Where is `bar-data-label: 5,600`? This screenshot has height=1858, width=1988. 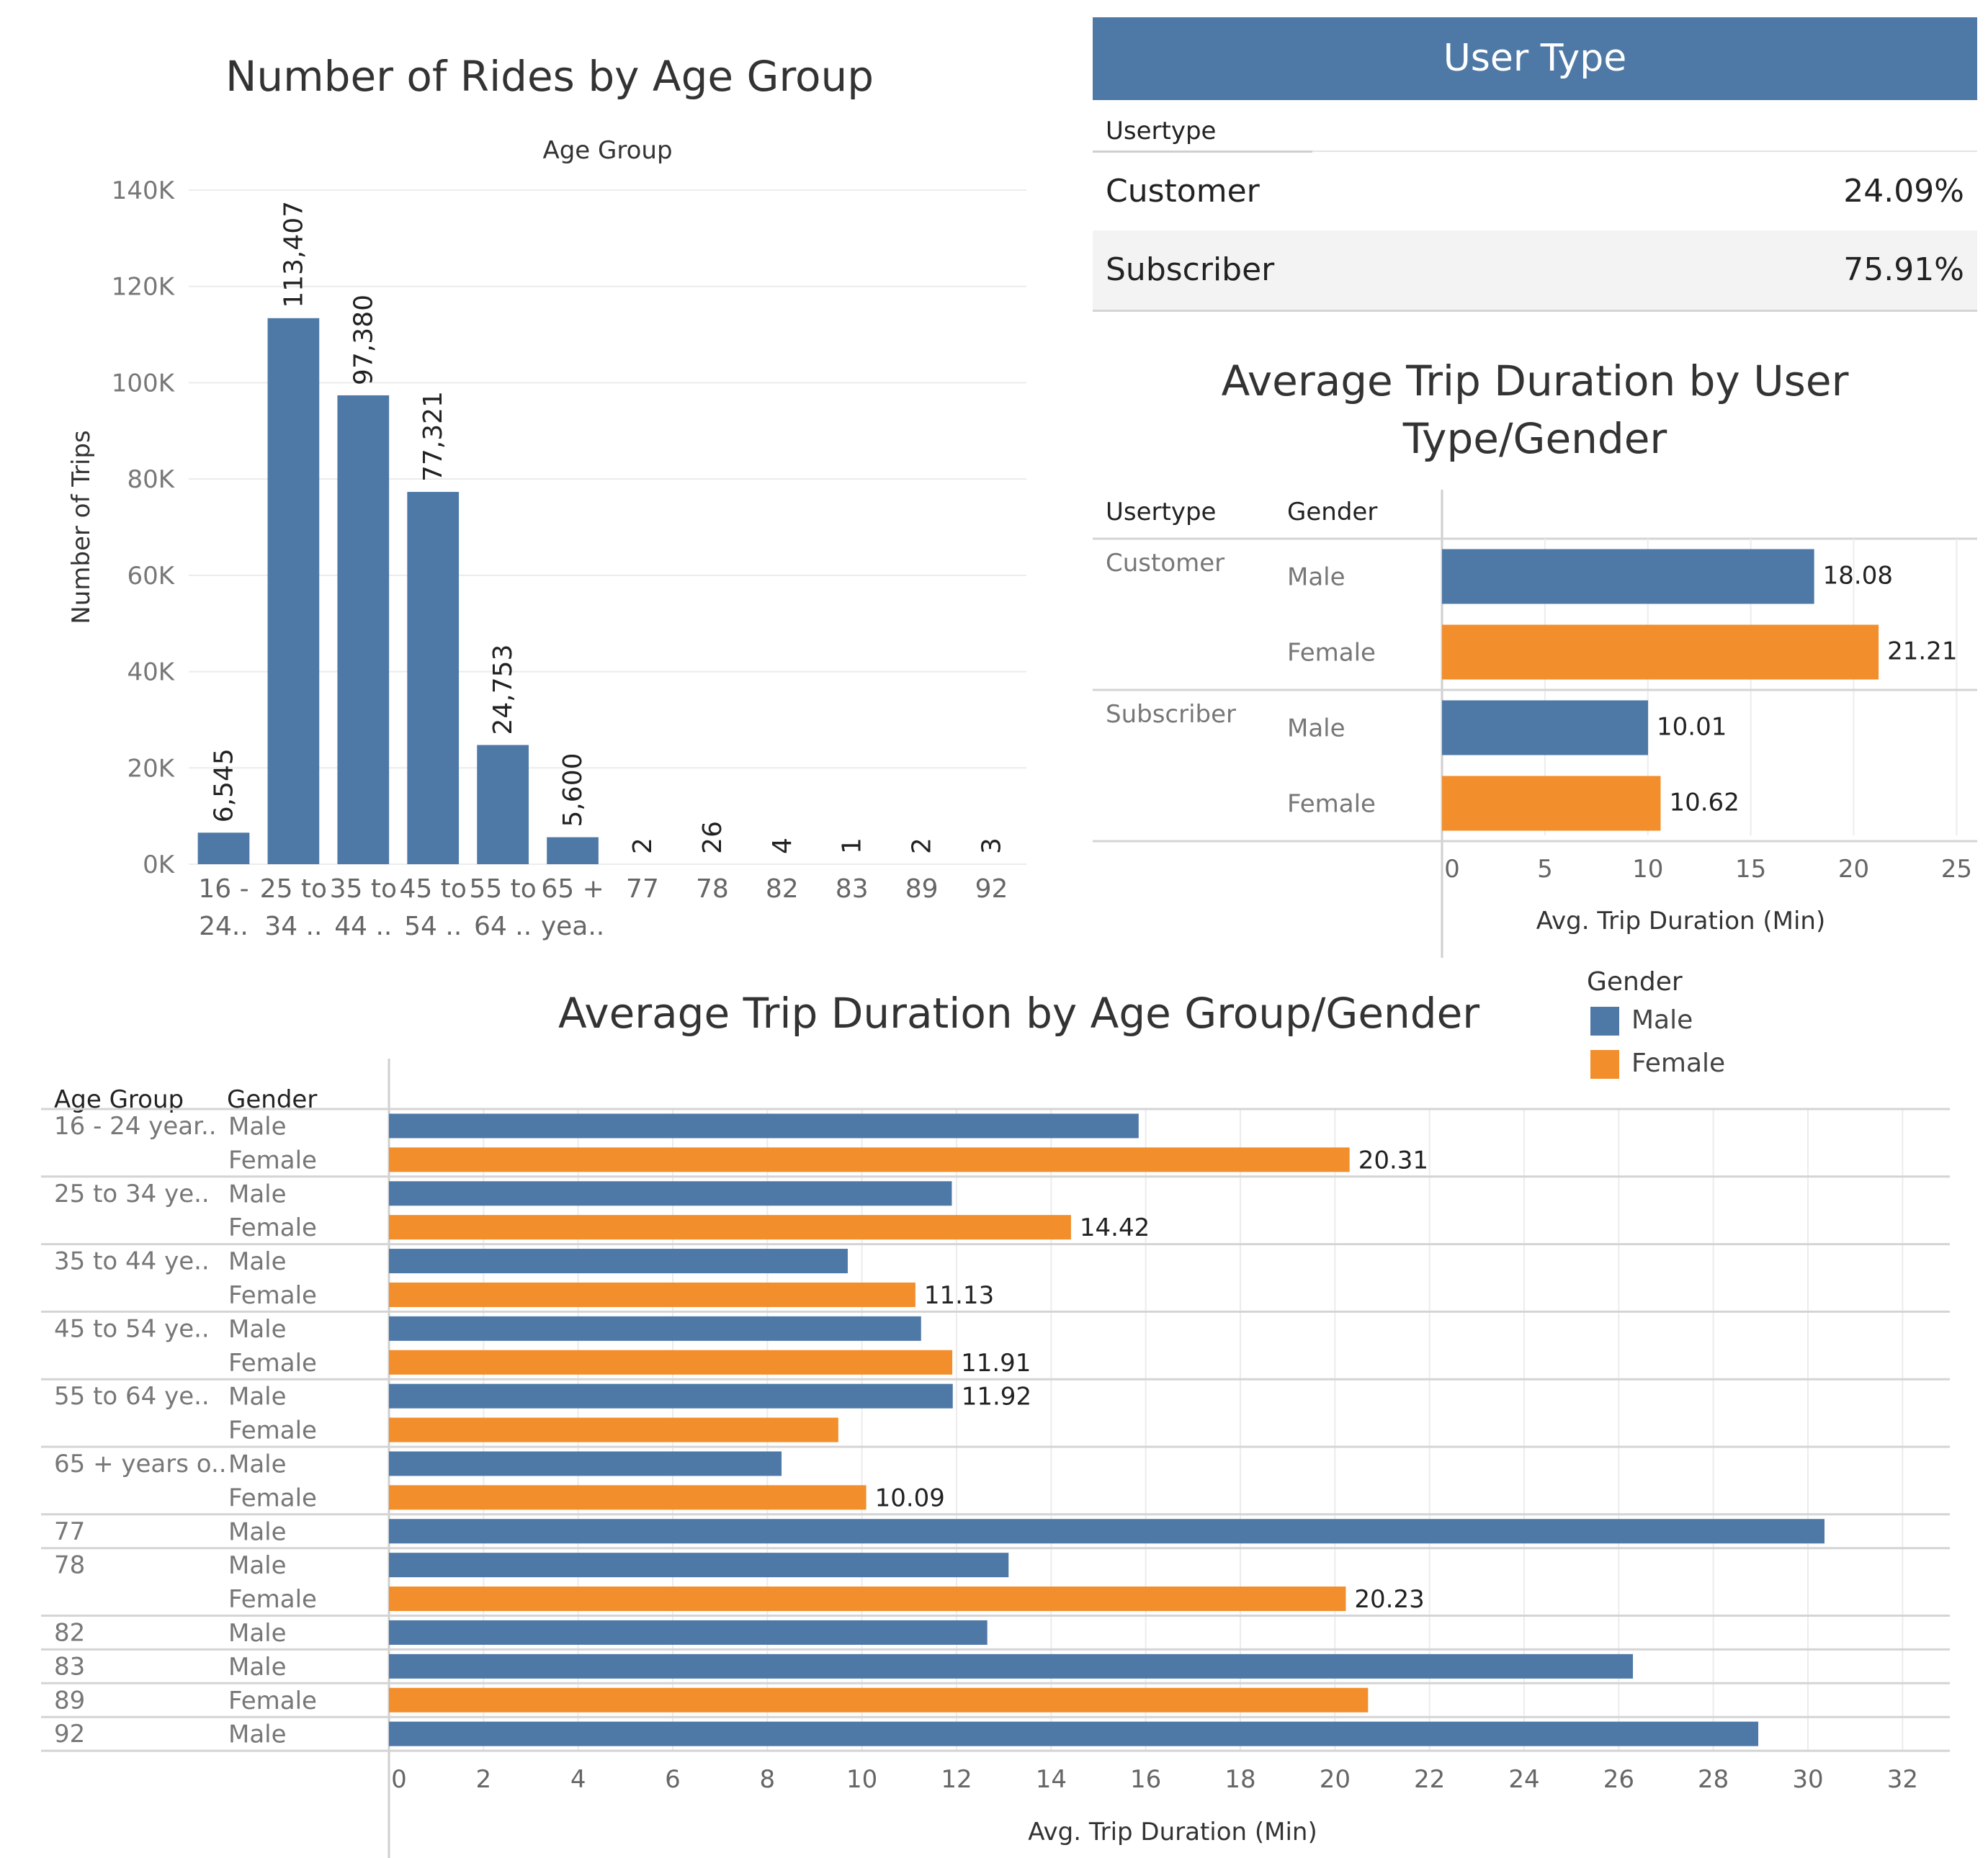 bar-data-label: 5,600 is located at coordinates (573, 790).